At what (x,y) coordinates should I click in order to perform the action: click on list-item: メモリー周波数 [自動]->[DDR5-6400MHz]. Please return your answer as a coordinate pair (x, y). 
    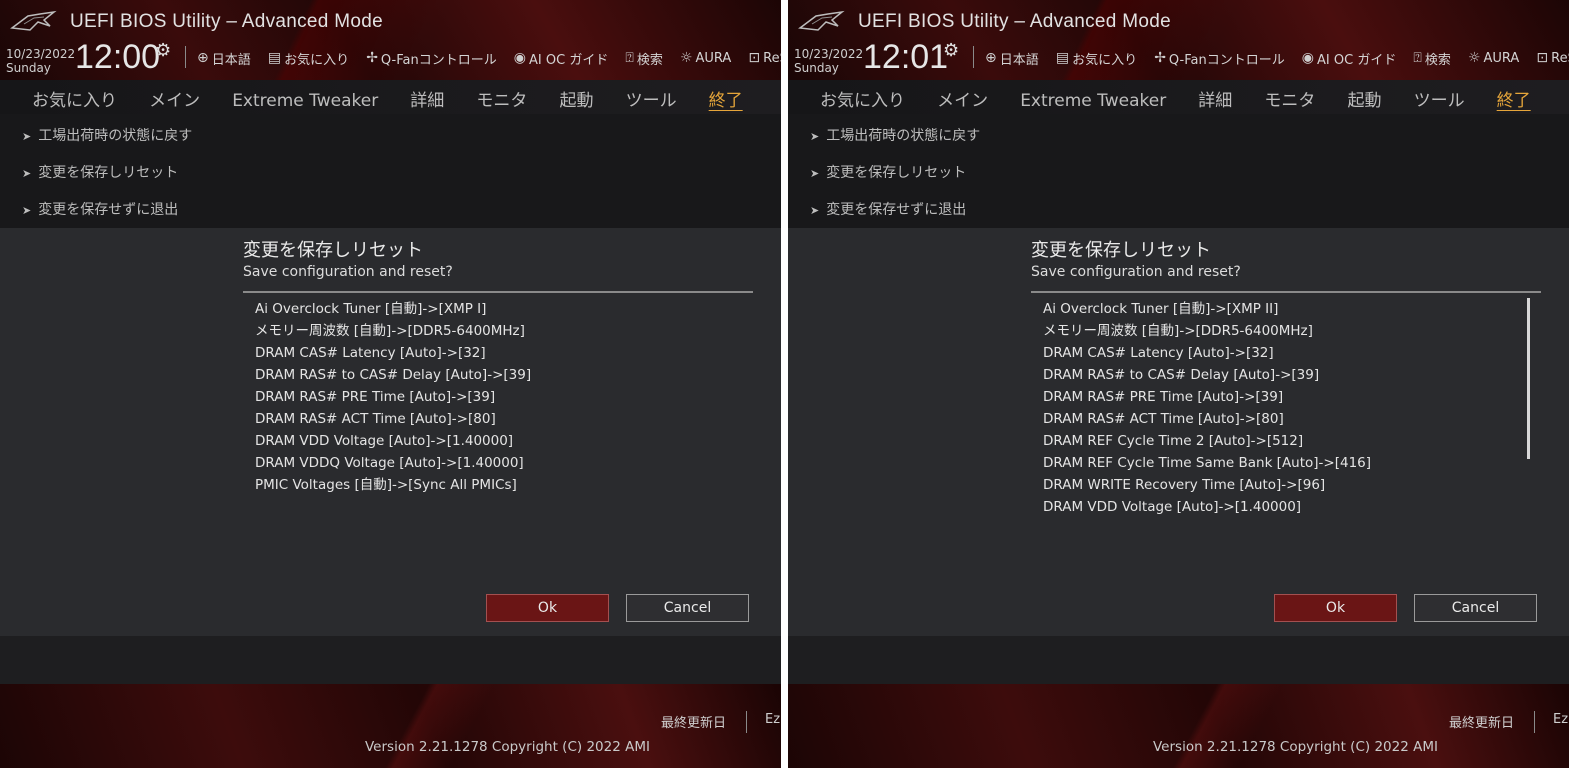
    Looking at the image, I should click on (390, 331).